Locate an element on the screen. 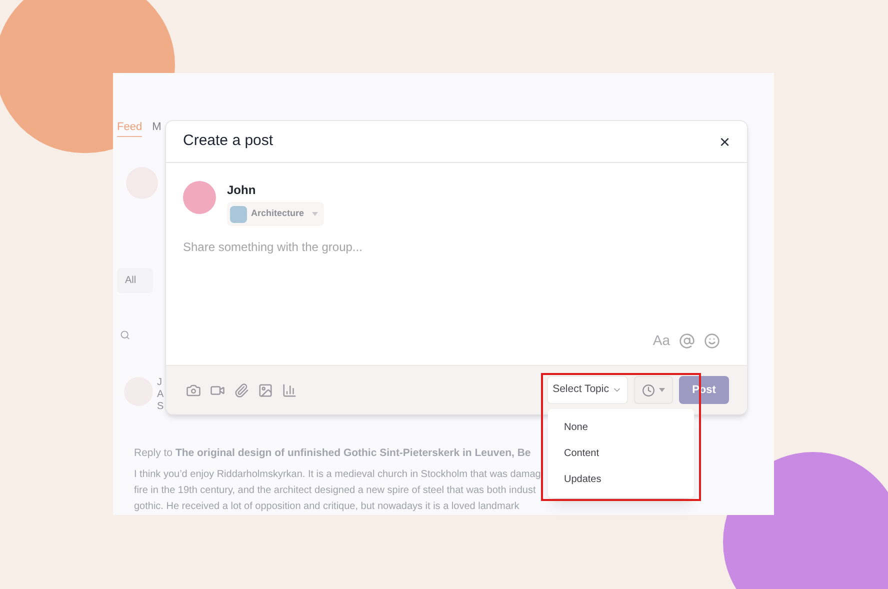 Image resolution: width=888 pixels, height=589 pixels. schedule-button is located at coordinates (653, 390).